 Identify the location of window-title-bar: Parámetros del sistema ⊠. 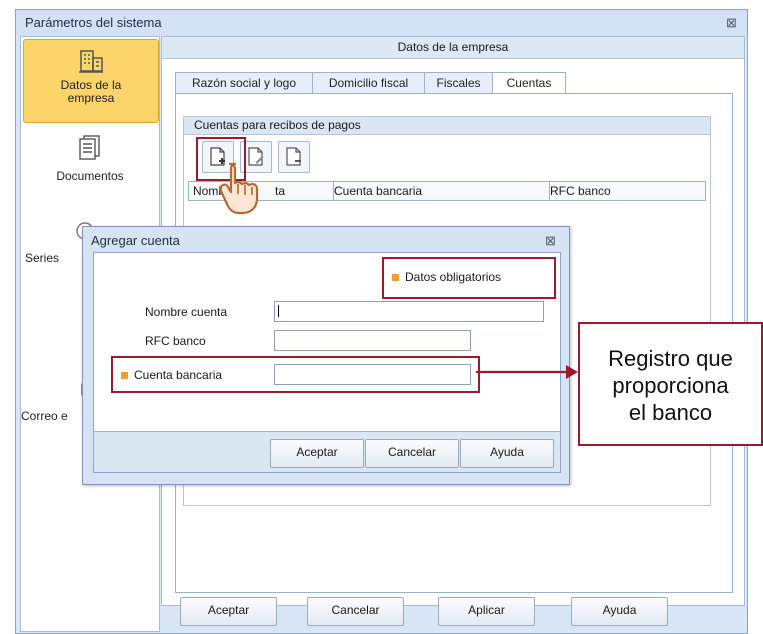
(381, 23).